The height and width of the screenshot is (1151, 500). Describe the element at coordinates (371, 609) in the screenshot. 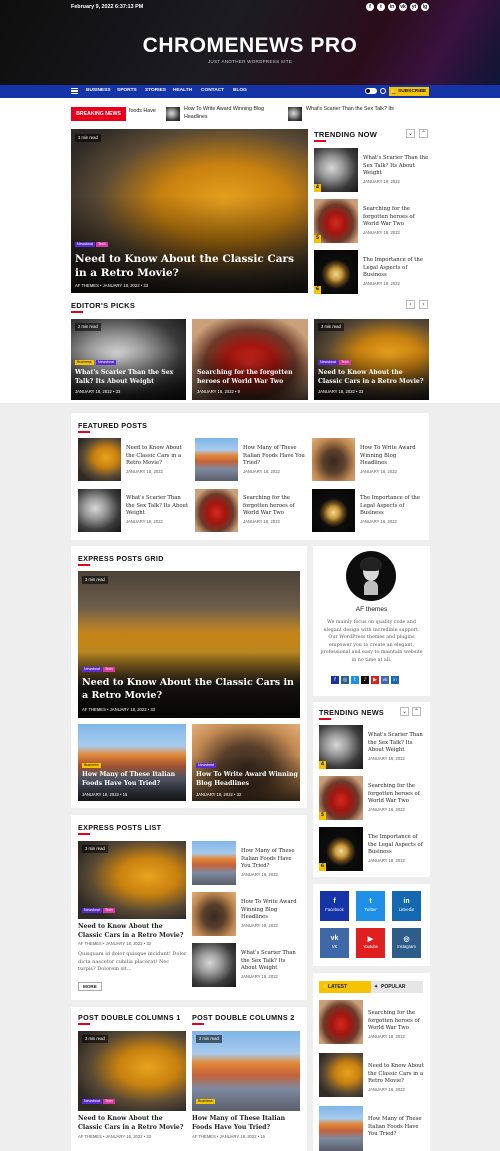

I see `author-name: AF themes` at that location.